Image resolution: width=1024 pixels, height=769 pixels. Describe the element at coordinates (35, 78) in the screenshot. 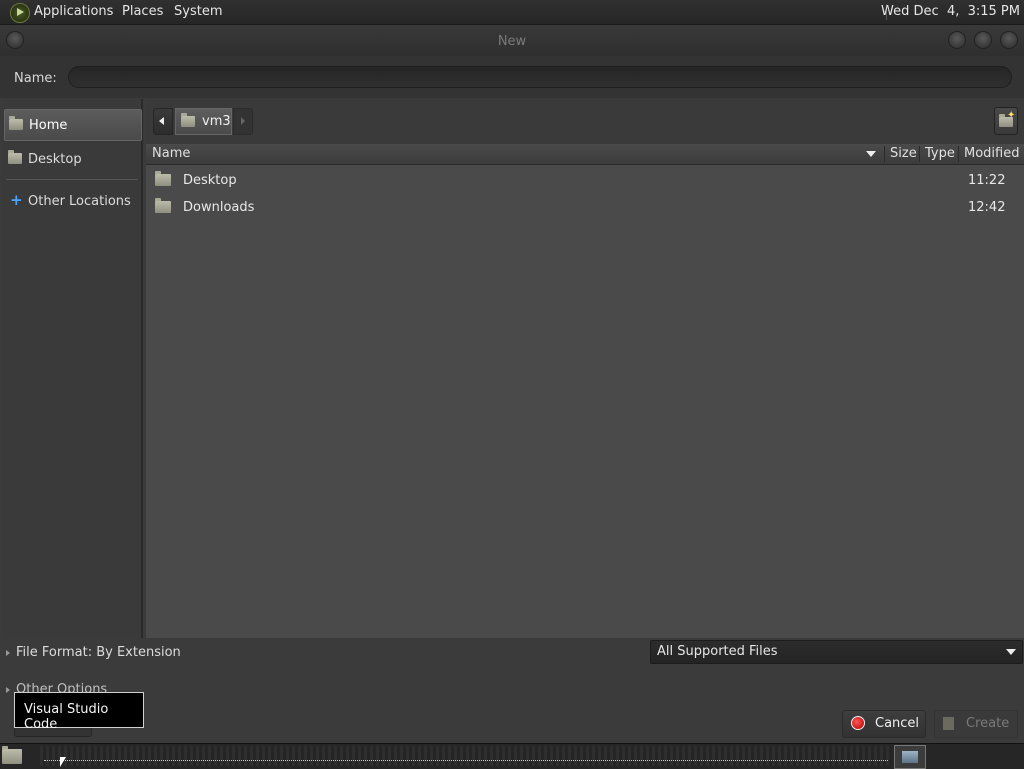

I see `name-label: Name:` at that location.